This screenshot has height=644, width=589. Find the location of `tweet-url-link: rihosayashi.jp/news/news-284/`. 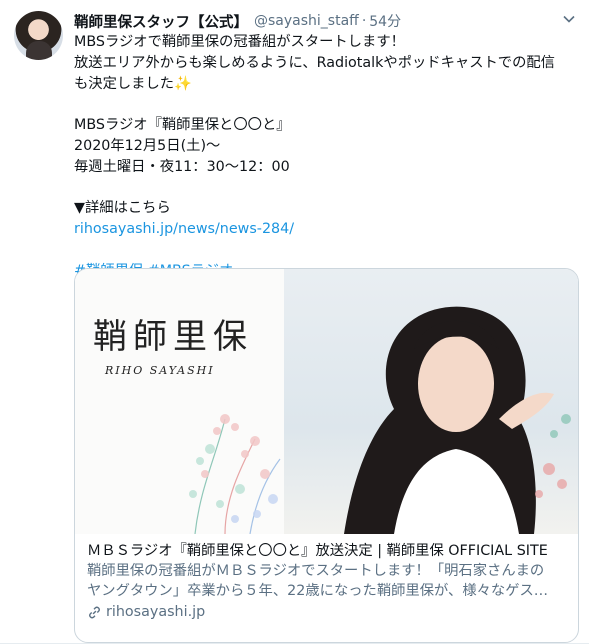

tweet-url-link: rihosayashi.jp/news/news-284/ is located at coordinates (326, 229).